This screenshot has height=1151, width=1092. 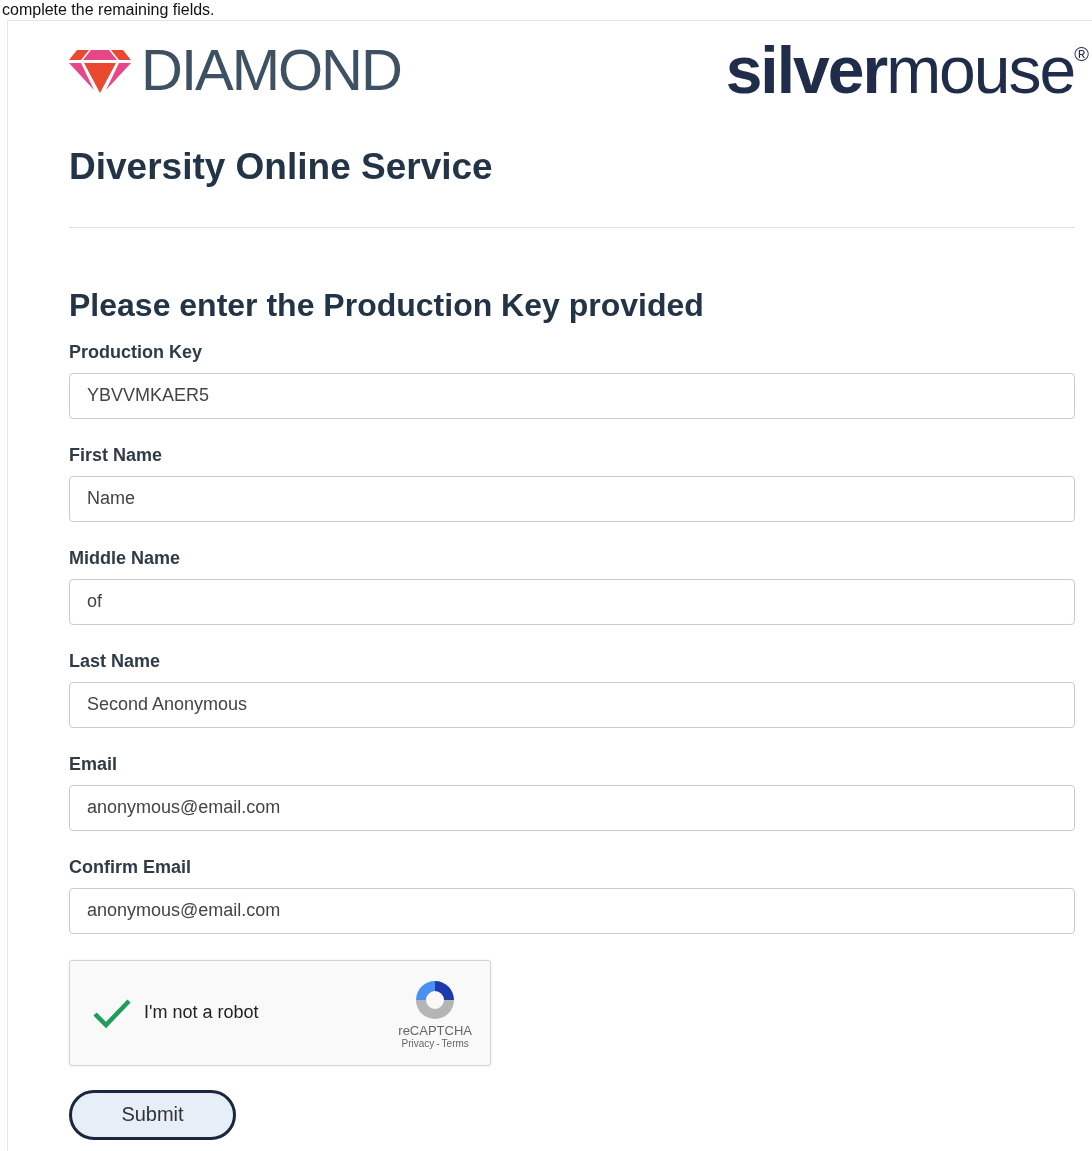 I want to click on section-heading: Please enter the Production Key provided, so click(x=387, y=306).